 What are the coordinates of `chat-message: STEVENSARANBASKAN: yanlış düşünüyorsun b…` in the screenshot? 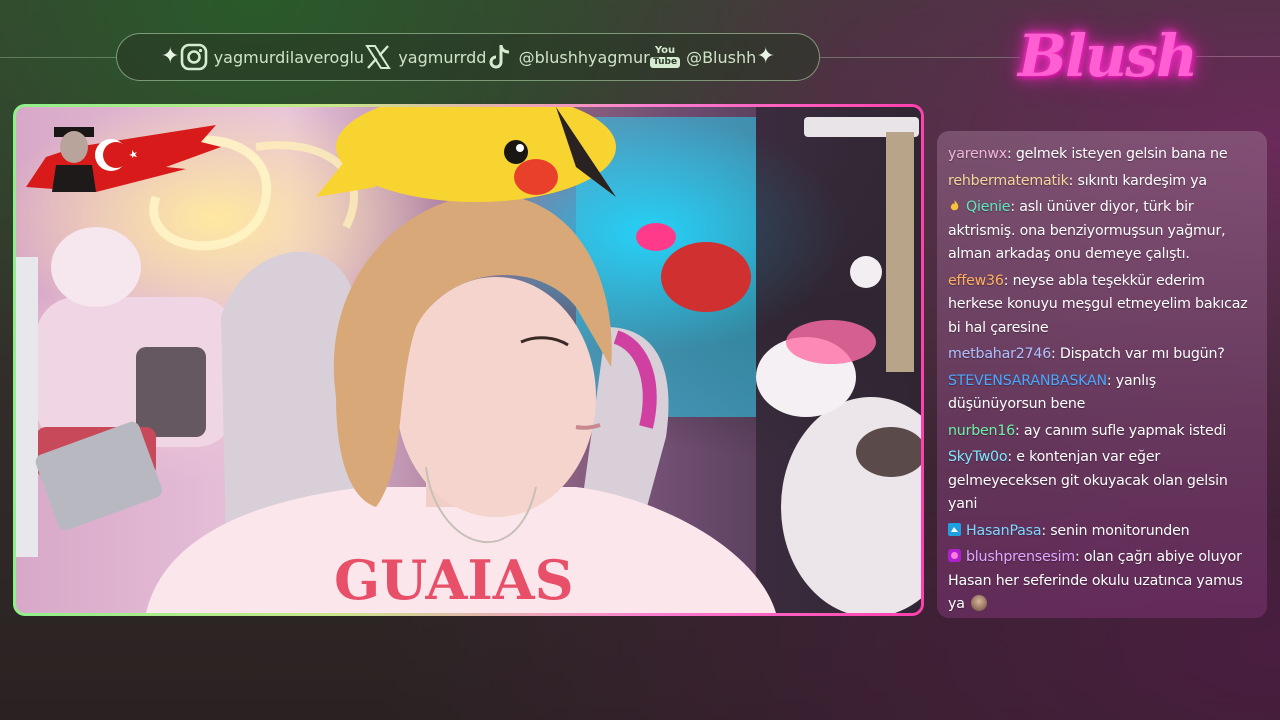 It's located at (1102, 393).